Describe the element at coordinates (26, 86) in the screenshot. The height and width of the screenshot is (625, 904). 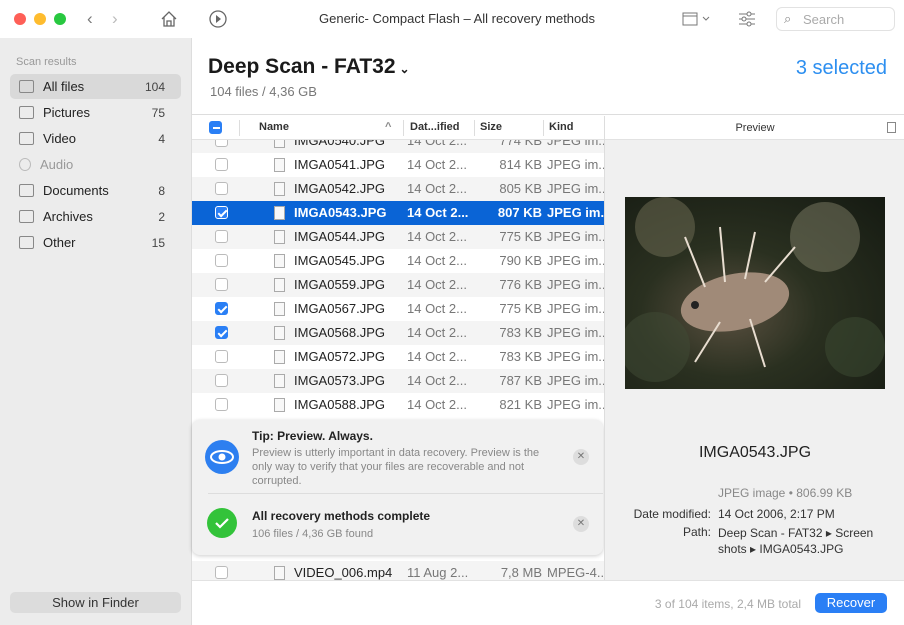
I see `all-files-icon` at that location.